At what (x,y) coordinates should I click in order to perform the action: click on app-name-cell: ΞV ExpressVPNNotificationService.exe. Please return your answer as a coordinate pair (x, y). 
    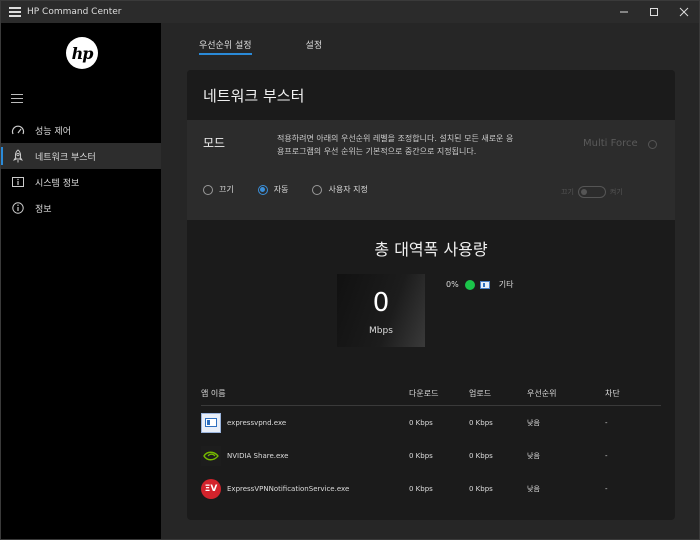
    Looking at the image, I should click on (305, 488).